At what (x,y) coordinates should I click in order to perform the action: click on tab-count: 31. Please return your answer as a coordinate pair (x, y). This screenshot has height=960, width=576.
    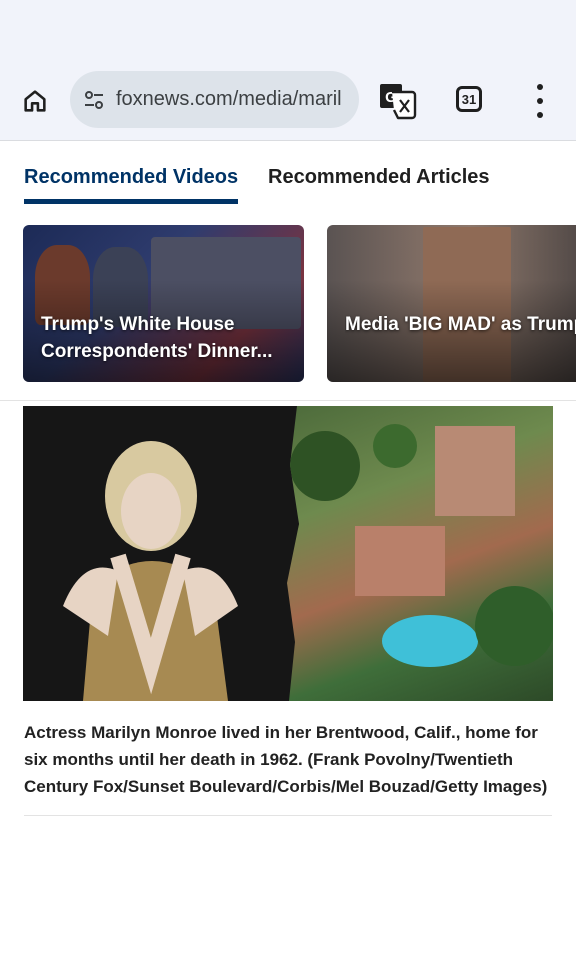
    Looking at the image, I should click on (469, 99).